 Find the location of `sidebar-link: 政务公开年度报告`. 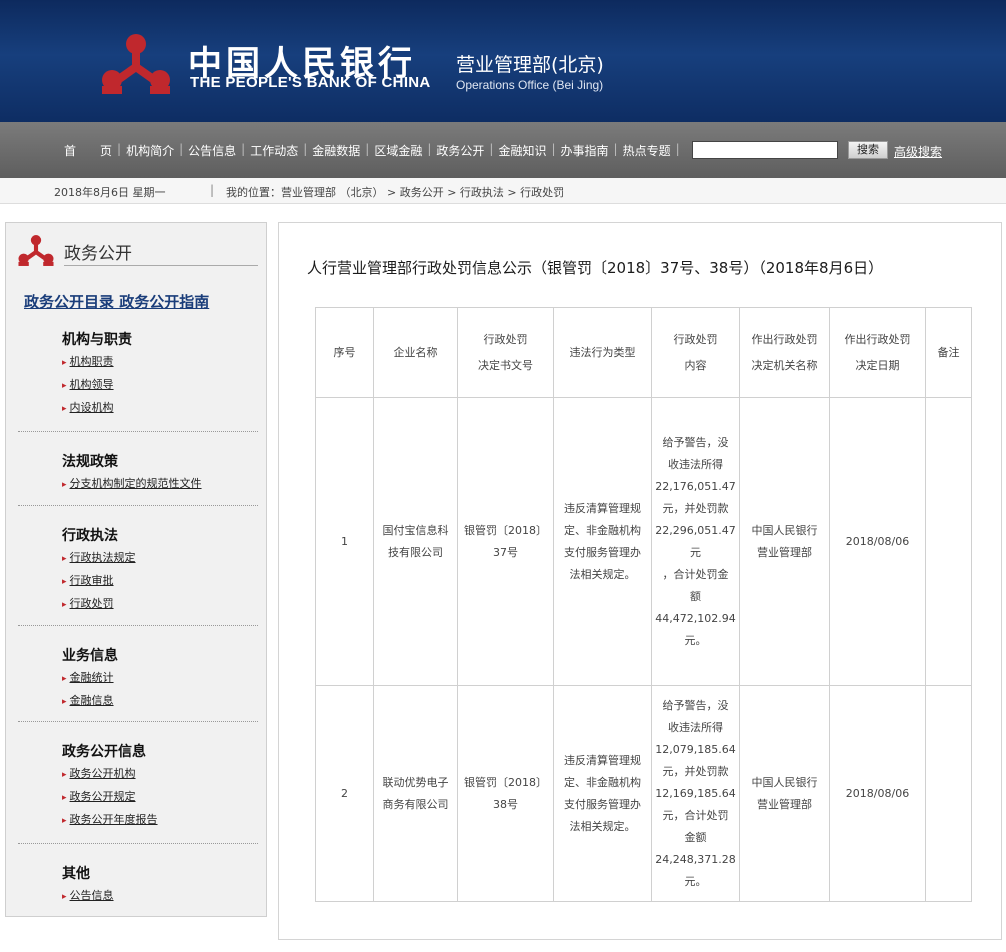

sidebar-link: 政务公开年度报告 is located at coordinates (162, 820).